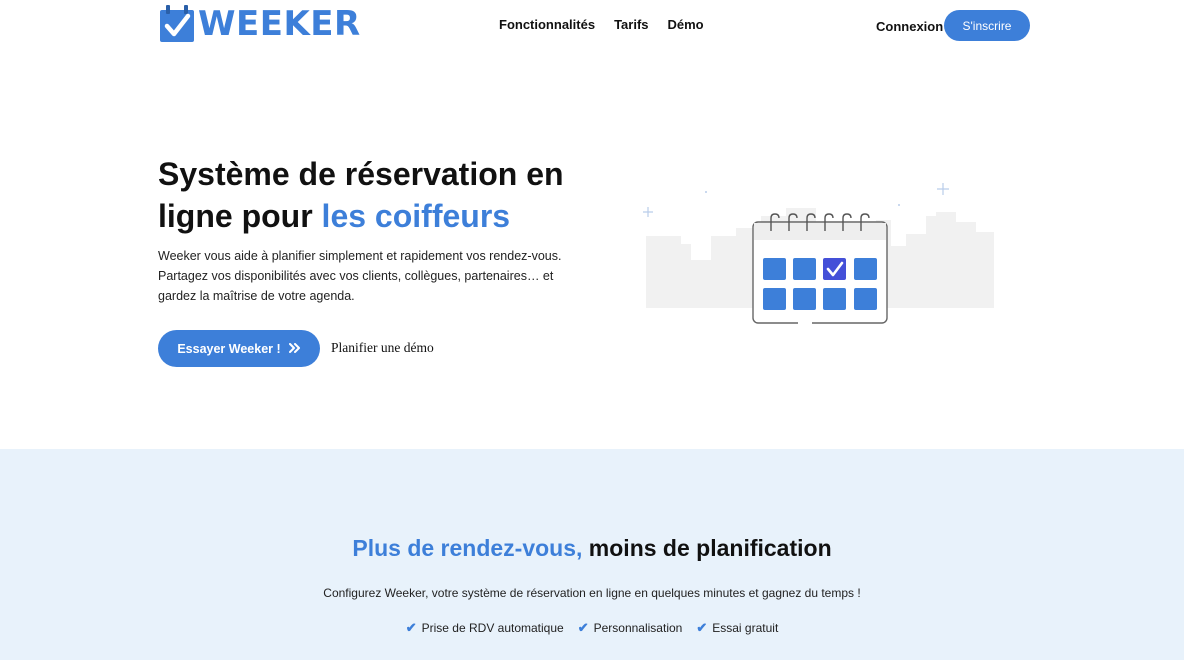 The height and width of the screenshot is (660, 1184). I want to click on double-chevron-right-icon, so click(294, 349).